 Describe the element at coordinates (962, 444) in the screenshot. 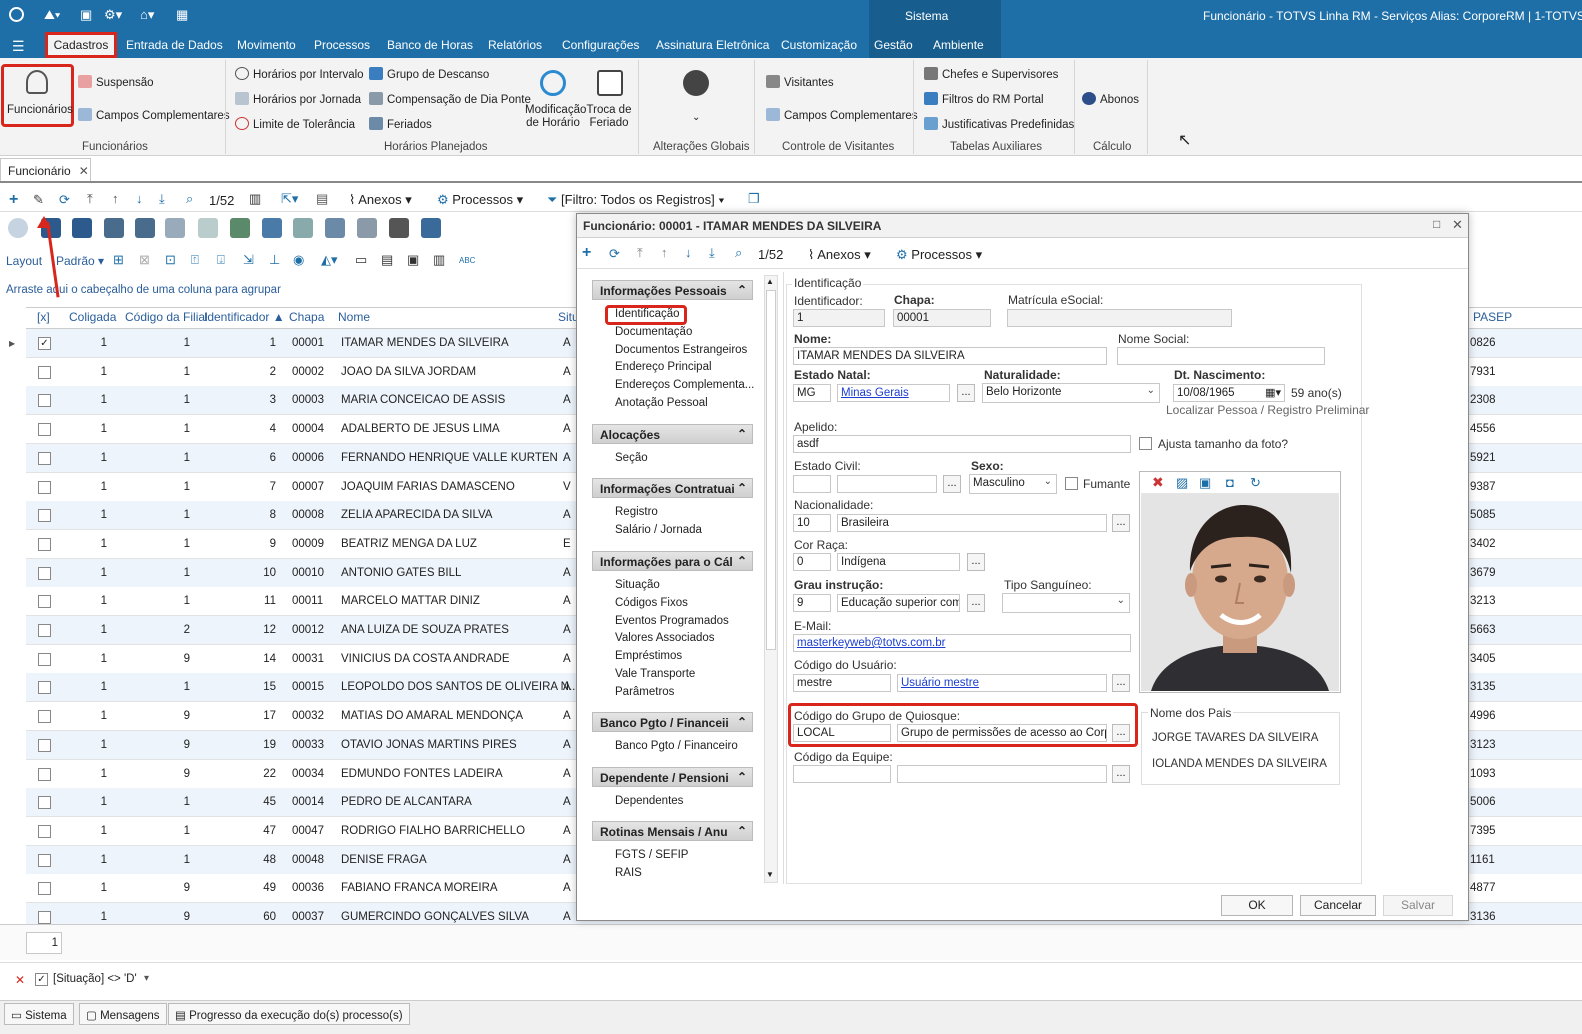

I see `apelido-field: asdf` at that location.